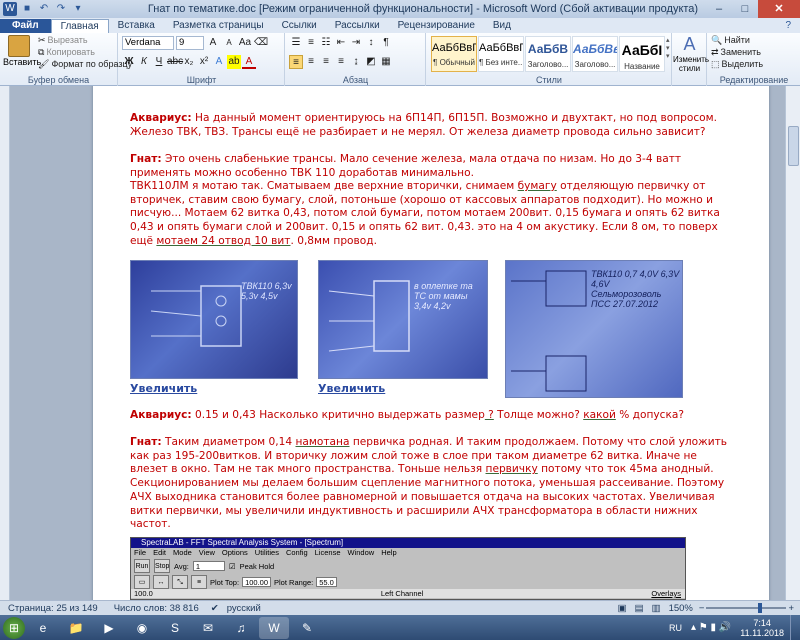 This screenshot has height=640, width=800. I want to click on brush-icon: 🖌, so click(44, 63).